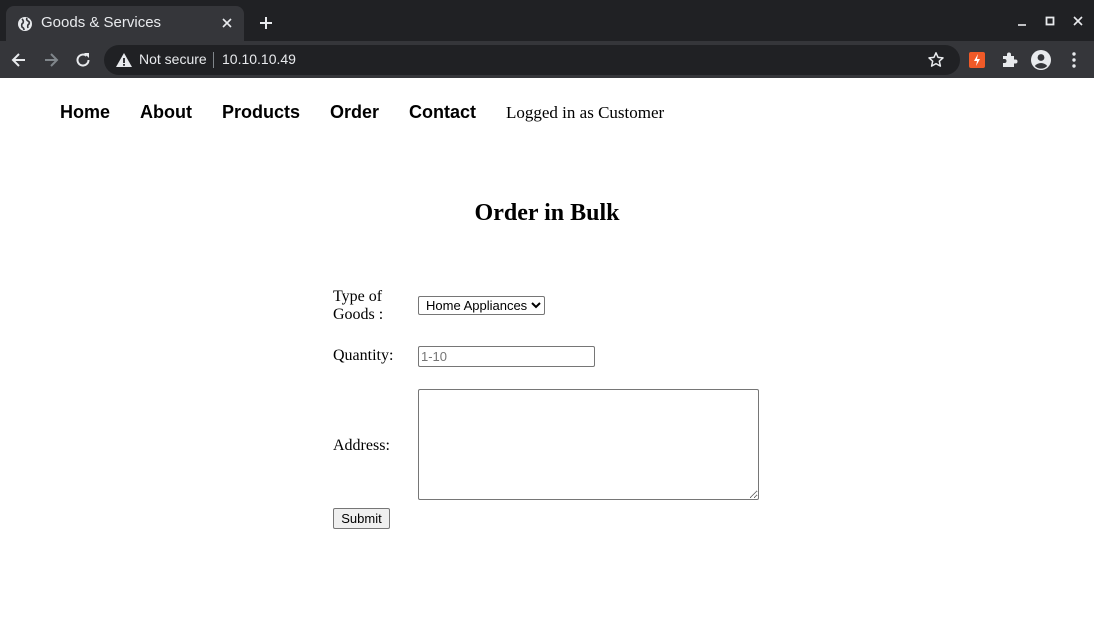  Describe the element at coordinates (358, 305) in the screenshot. I see `goods-type-label: Type of Goods :` at that location.